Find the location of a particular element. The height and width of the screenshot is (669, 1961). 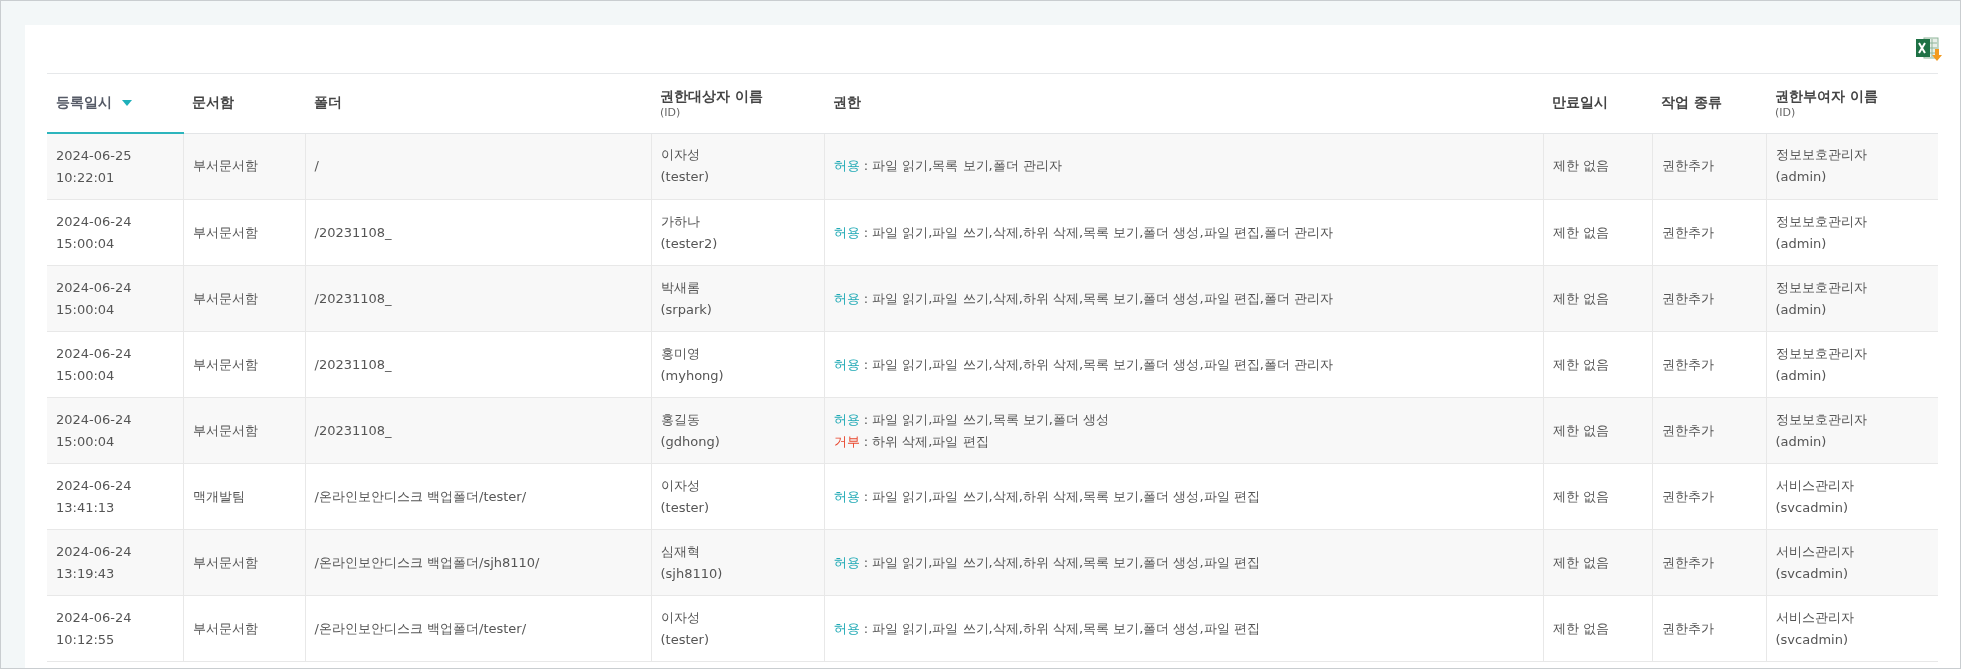

column-header: 문서함 is located at coordinates (244, 103).